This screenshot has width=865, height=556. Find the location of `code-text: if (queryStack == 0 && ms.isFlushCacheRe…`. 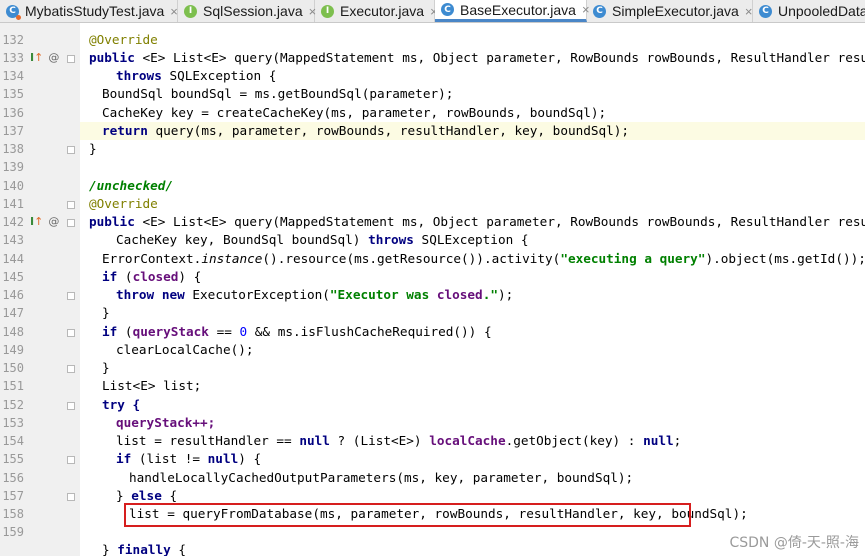

code-text: if (queryStack == 0 && ms.isFlushCacheRe… is located at coordinates (297, 331).